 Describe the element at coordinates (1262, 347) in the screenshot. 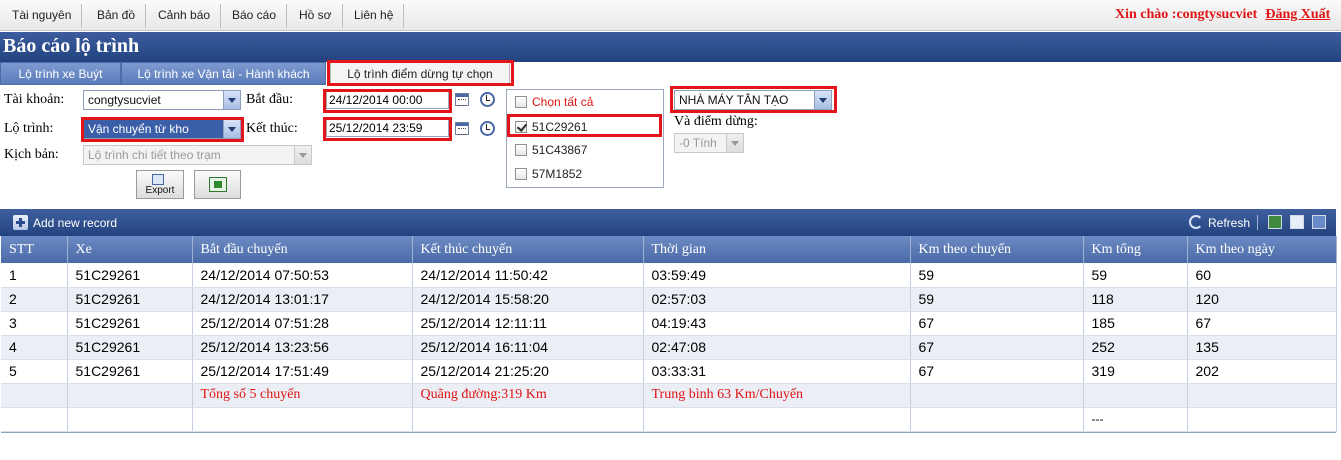

I see `cell-km-day: 135` at that location.